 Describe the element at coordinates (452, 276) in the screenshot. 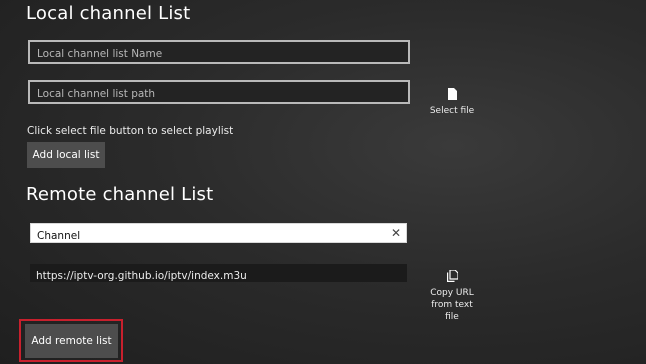

I see `copy-icon` at that location.